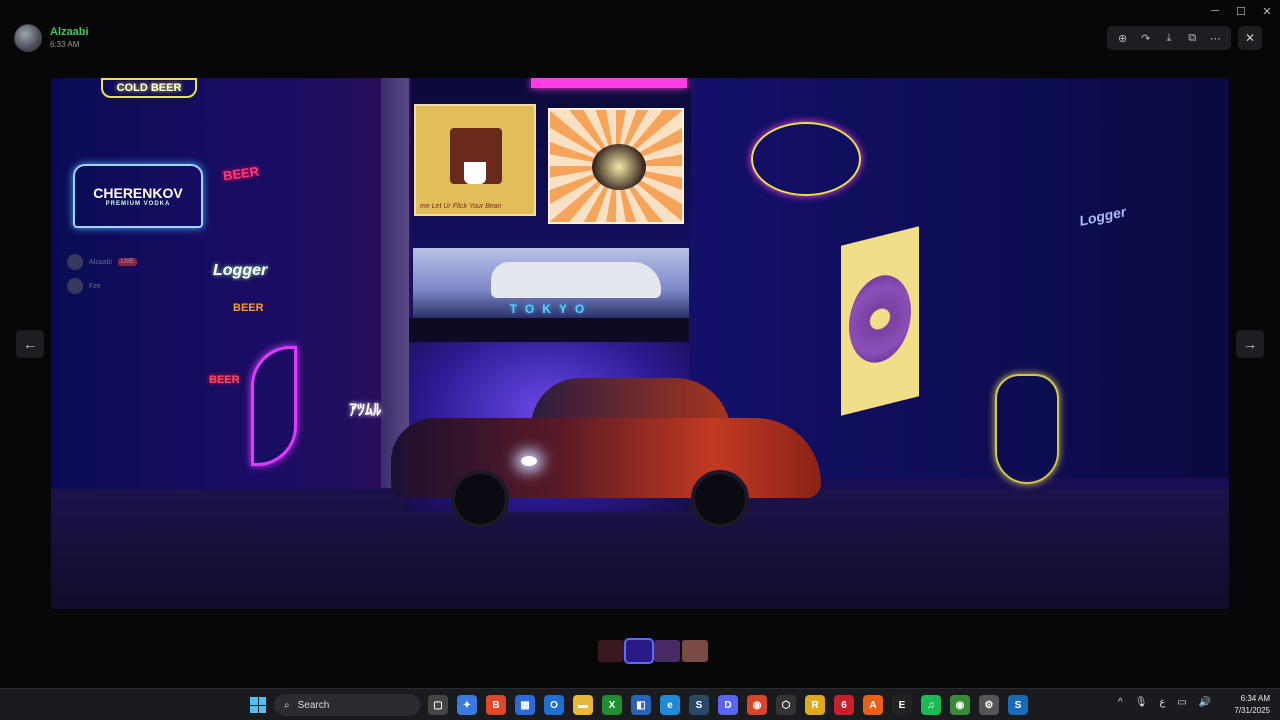 This screenshot has height=720, width=1280. I want to click on title-bar: ─ ☐ ✕, so click(640, 11).